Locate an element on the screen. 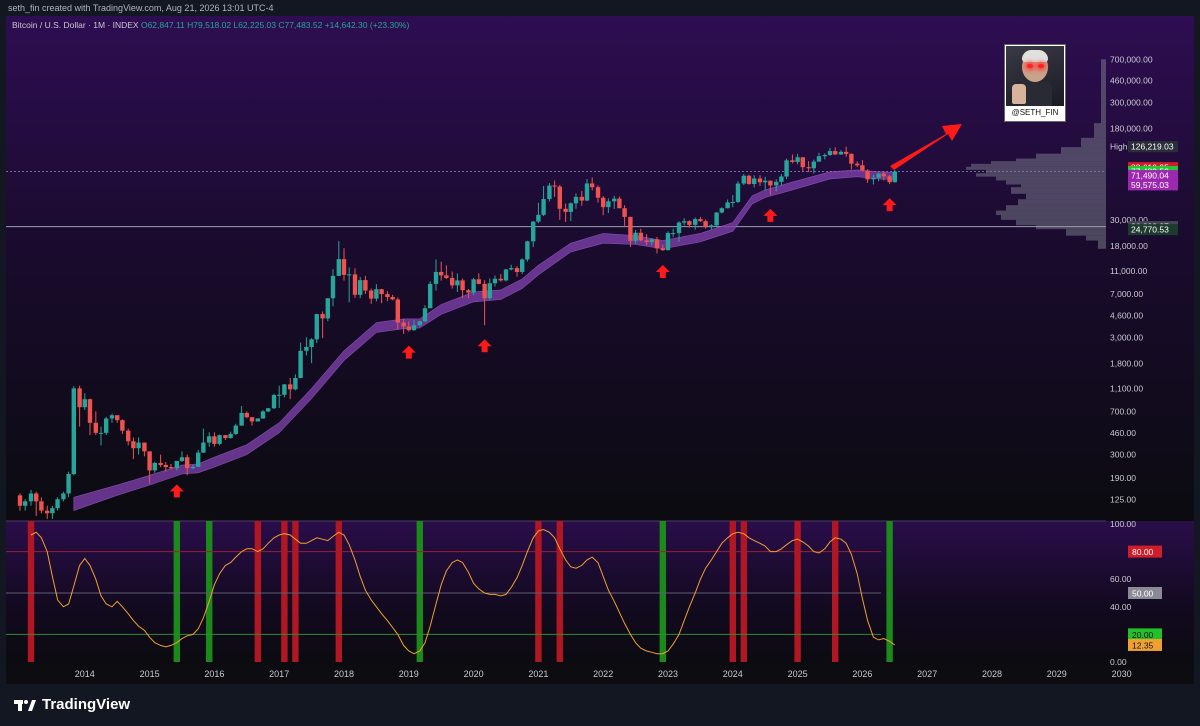 The height and width of the screenshot is (726, 1200). legend-low: L62,225.03 is located at coordinates (255, 25).